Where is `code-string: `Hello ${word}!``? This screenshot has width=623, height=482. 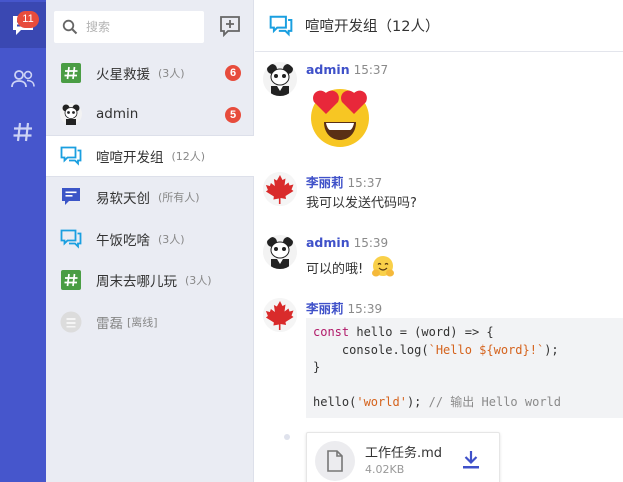
code-string: `Hello ${word}!` is located at coordinates (486, 349).